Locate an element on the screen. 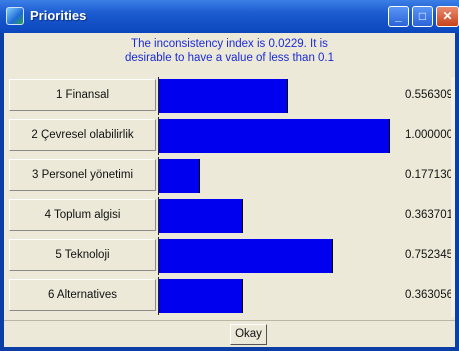  priority-row: 2 Çevresel olabilirlik 1.000000 is located at coordinates (229, 136).